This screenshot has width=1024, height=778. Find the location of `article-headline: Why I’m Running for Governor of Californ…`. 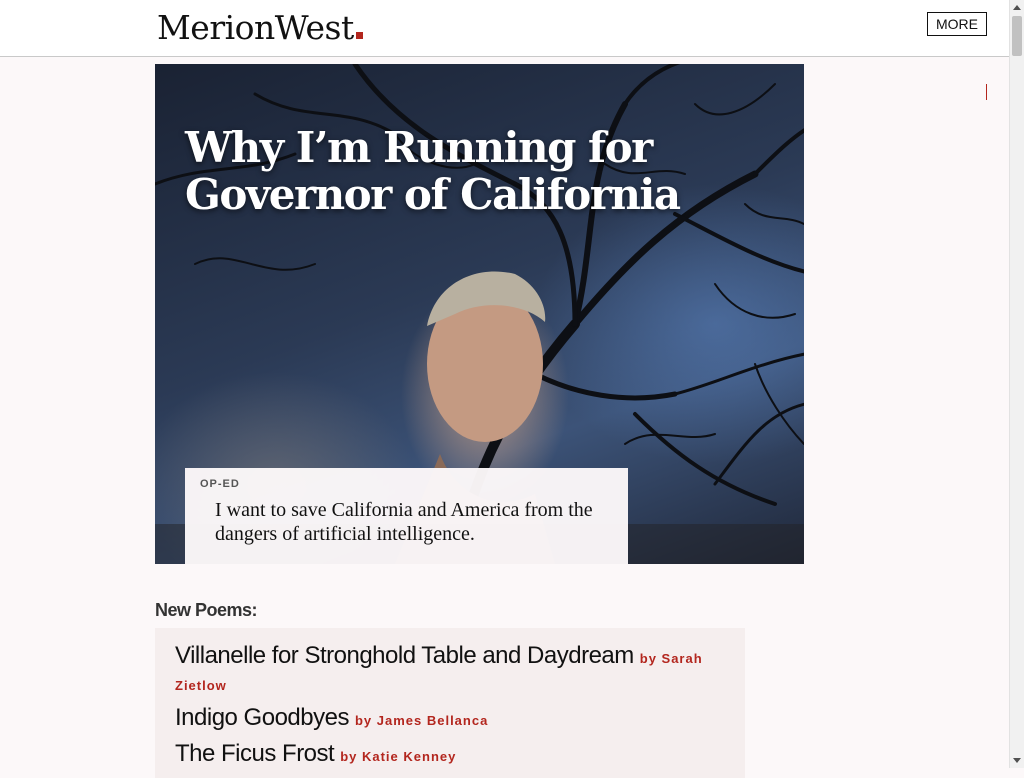

article-headline: Why I’m Running for Governor of Californ… is located at coordinates (435, 171).